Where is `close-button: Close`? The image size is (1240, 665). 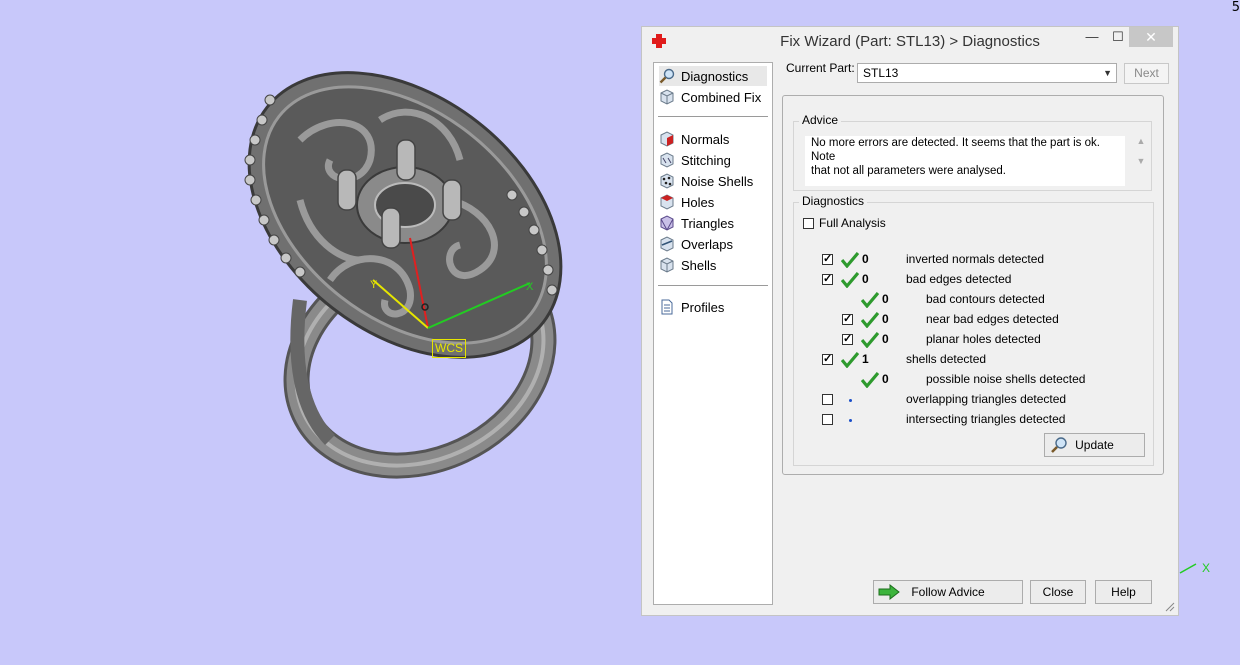 close-button: Close is located at coordinates (1058, 592).